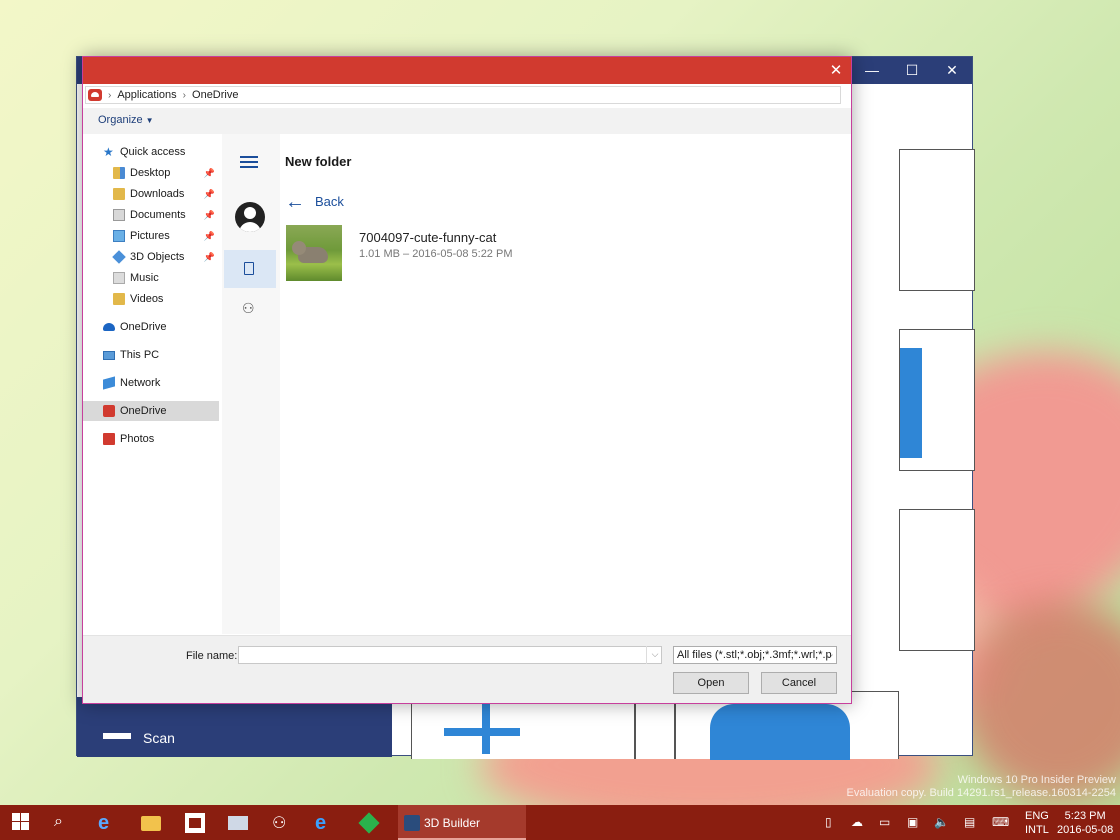 Image resolution: width=1120 pixels, height=840 pixels. What do you see at coordinates (1085, 830) in the screenshot?
I see `clock-date: 2016-05-08` at bounding box center [1085, 830].